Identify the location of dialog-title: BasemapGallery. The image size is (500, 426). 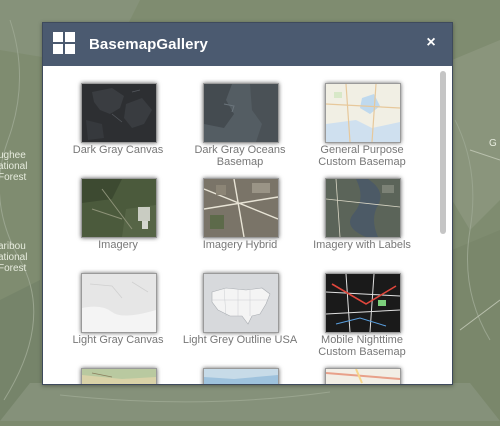
(148, 44).